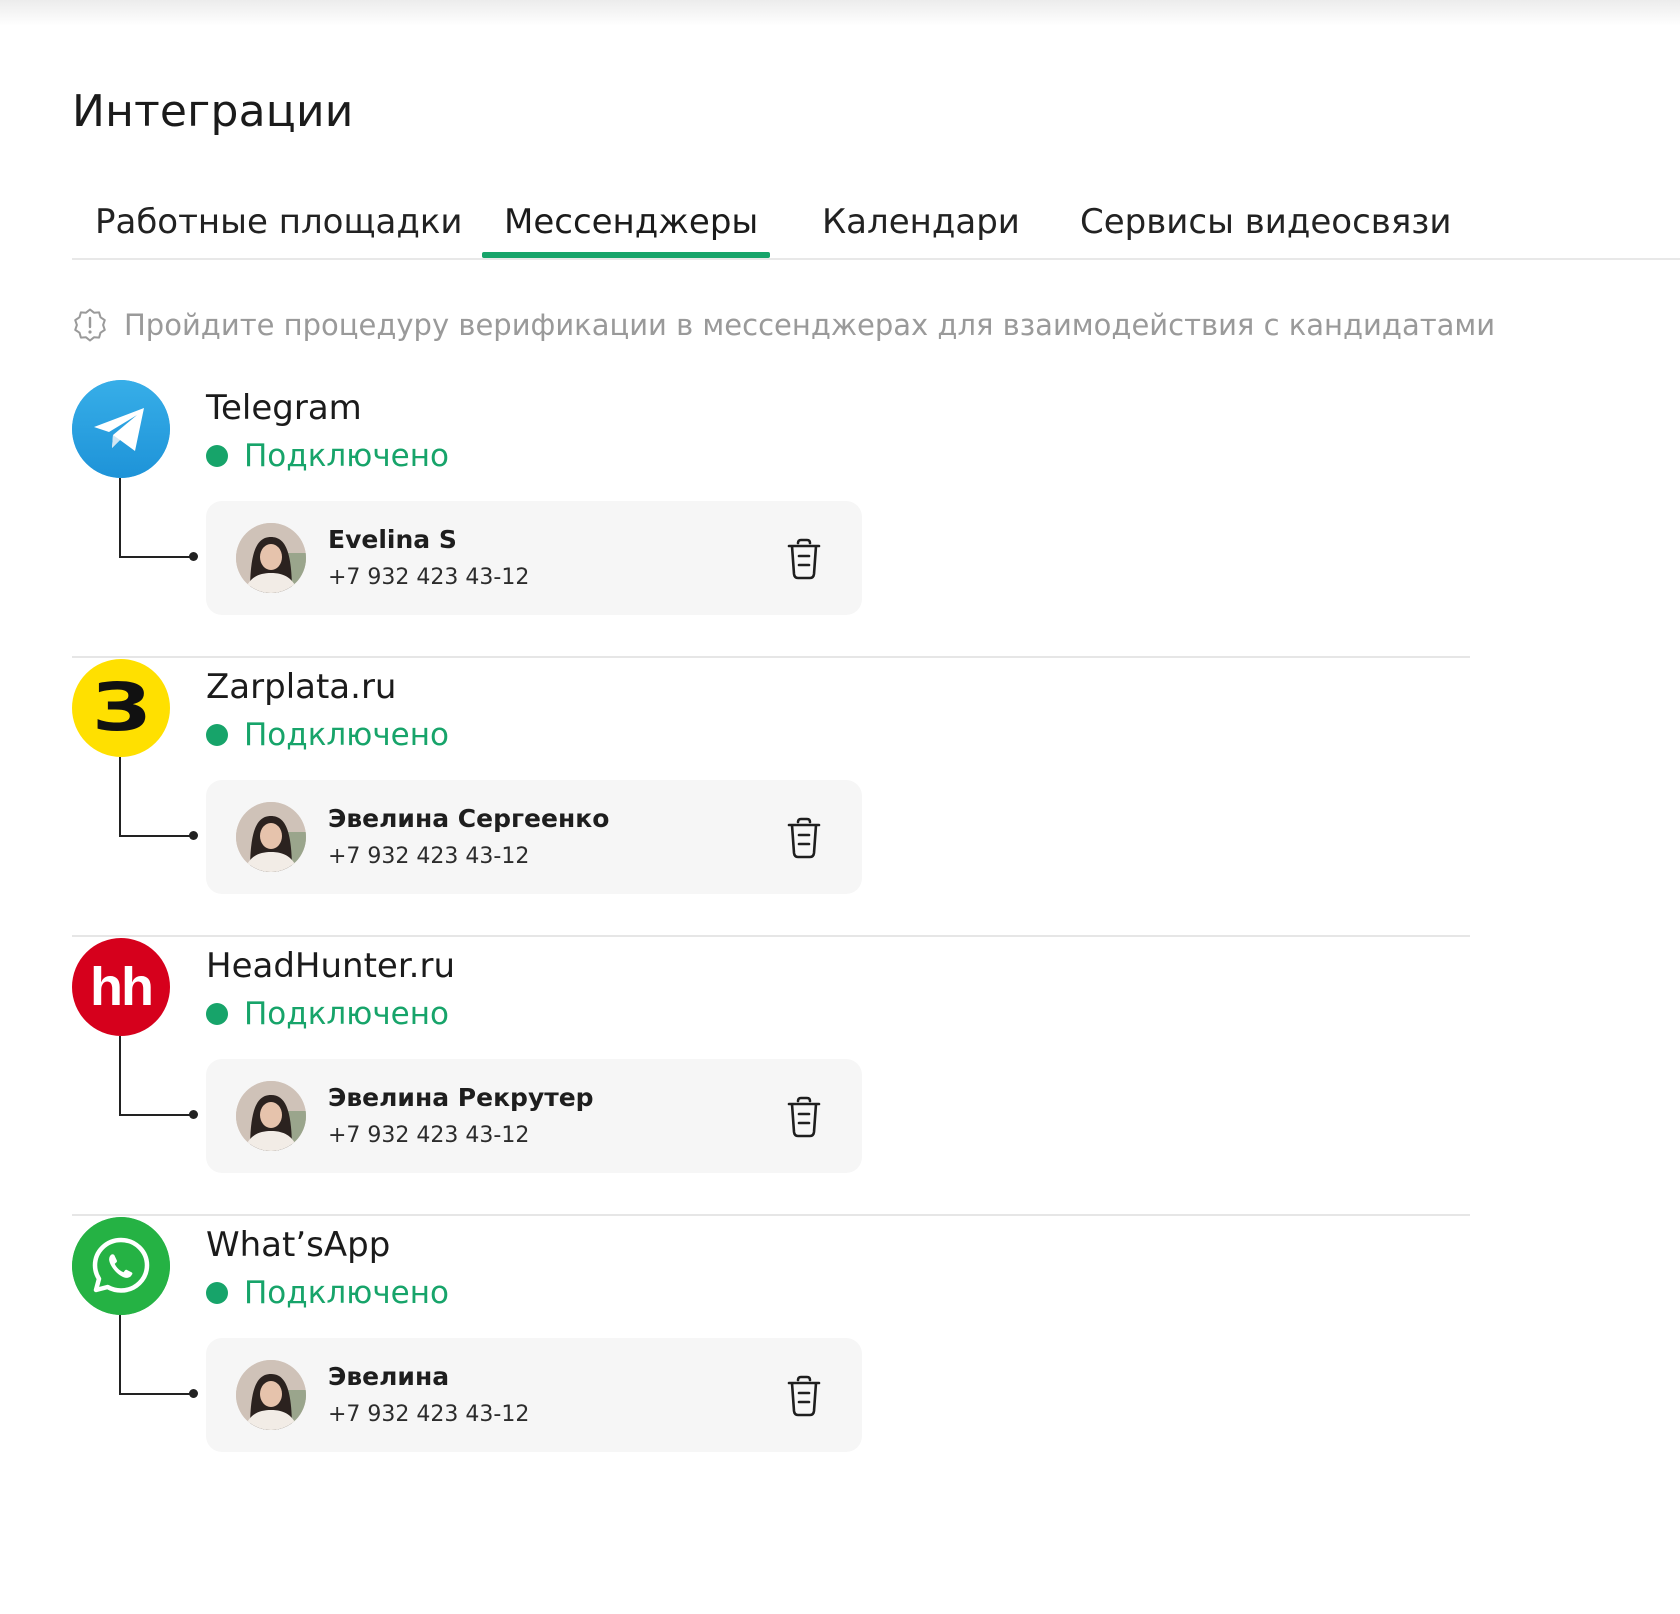 The width and height of the screenshot is (1680, 1614). I want to click on active-tab-indicator, so click(626, 255).